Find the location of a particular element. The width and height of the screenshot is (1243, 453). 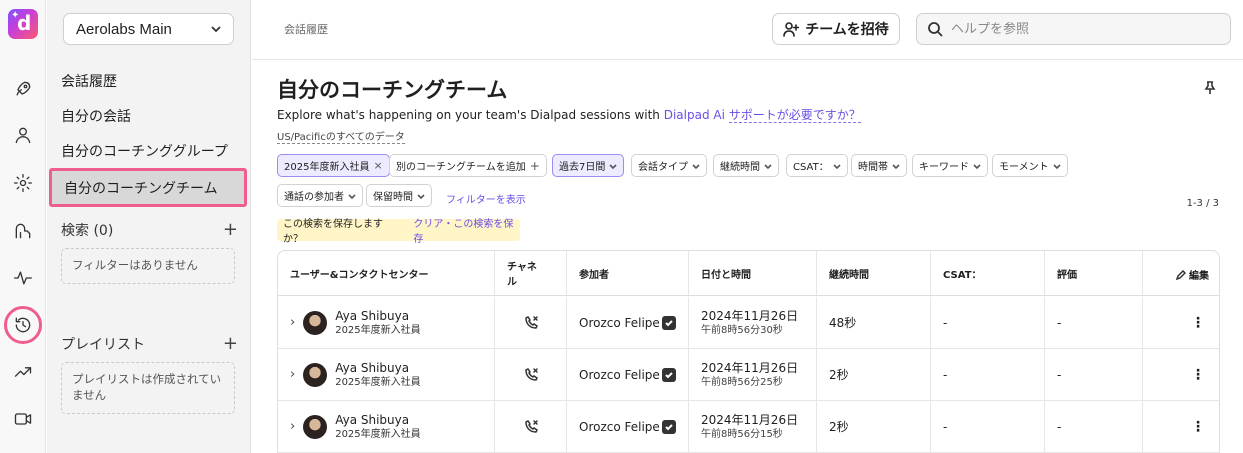

video-icon is located at coordinates (23, 419).